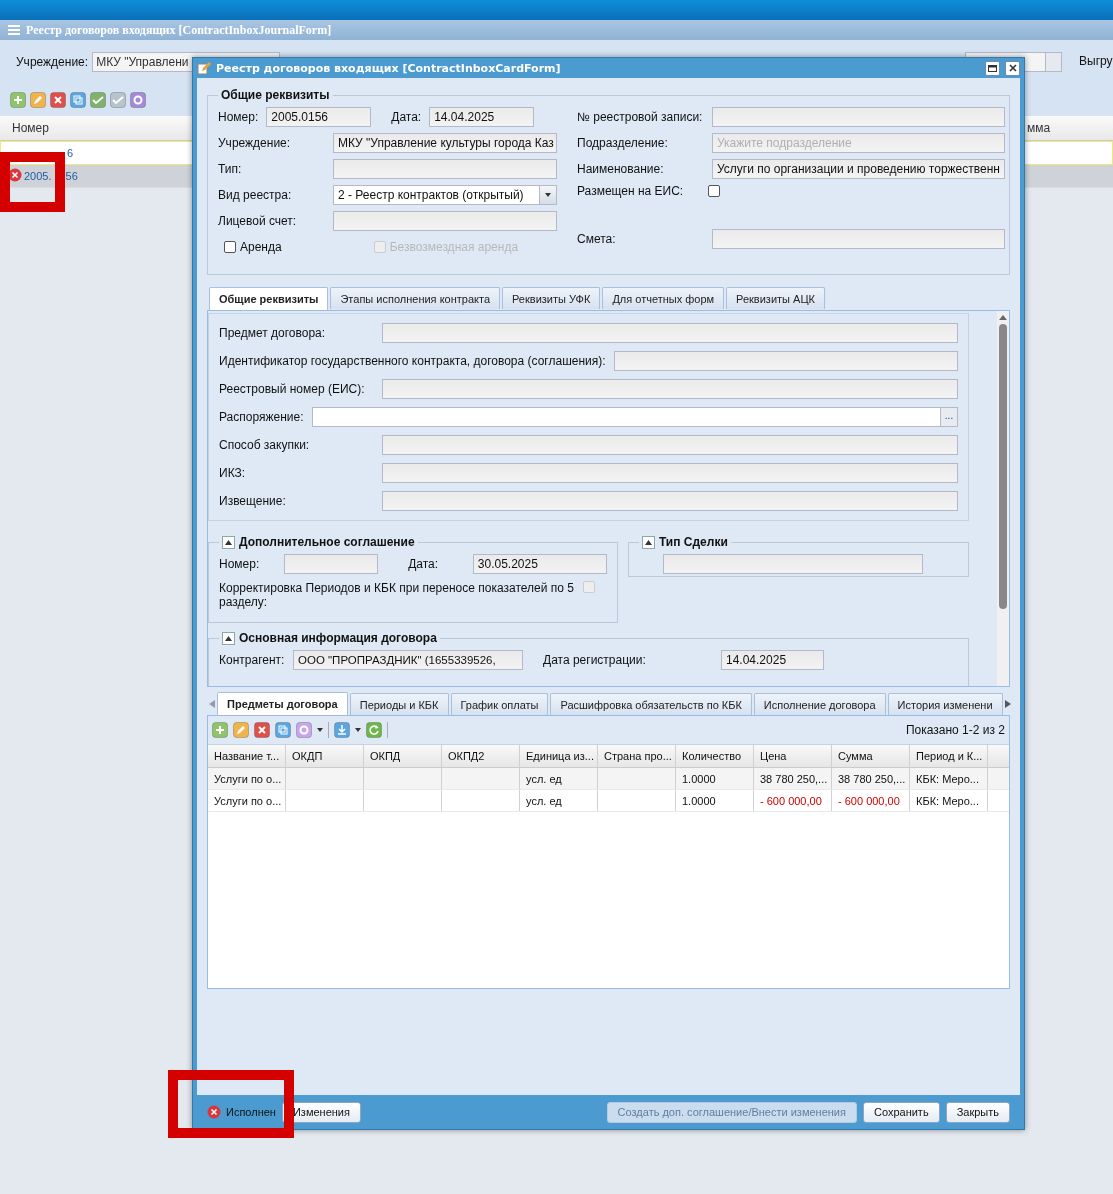 This screenshot has height=1194, width=1113. Describe the element at coordinates (252, 660) in the screenshot. I see `field-label: Контрагент:` at that location.